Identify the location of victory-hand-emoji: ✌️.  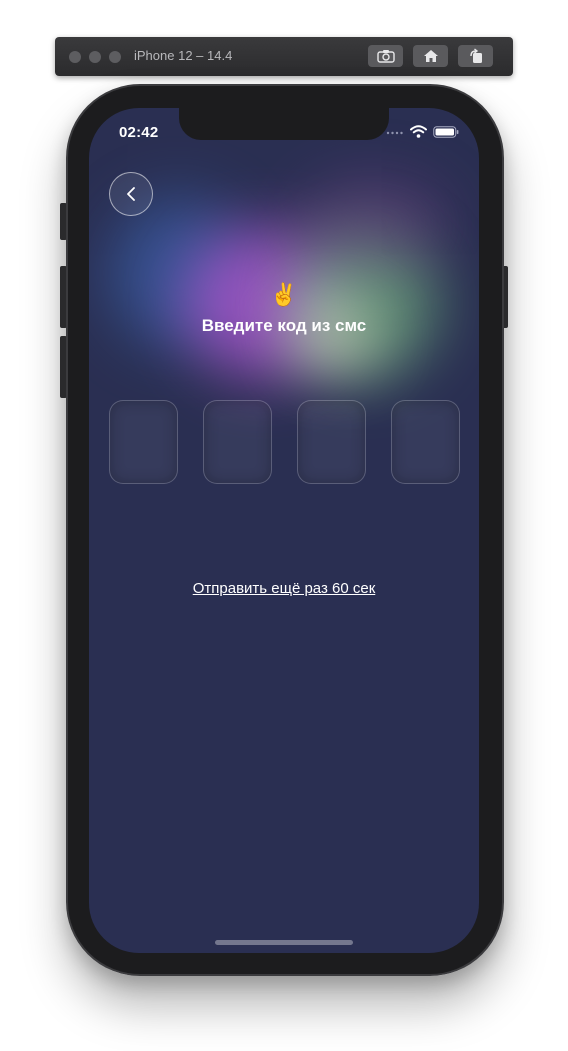
(284, 294).